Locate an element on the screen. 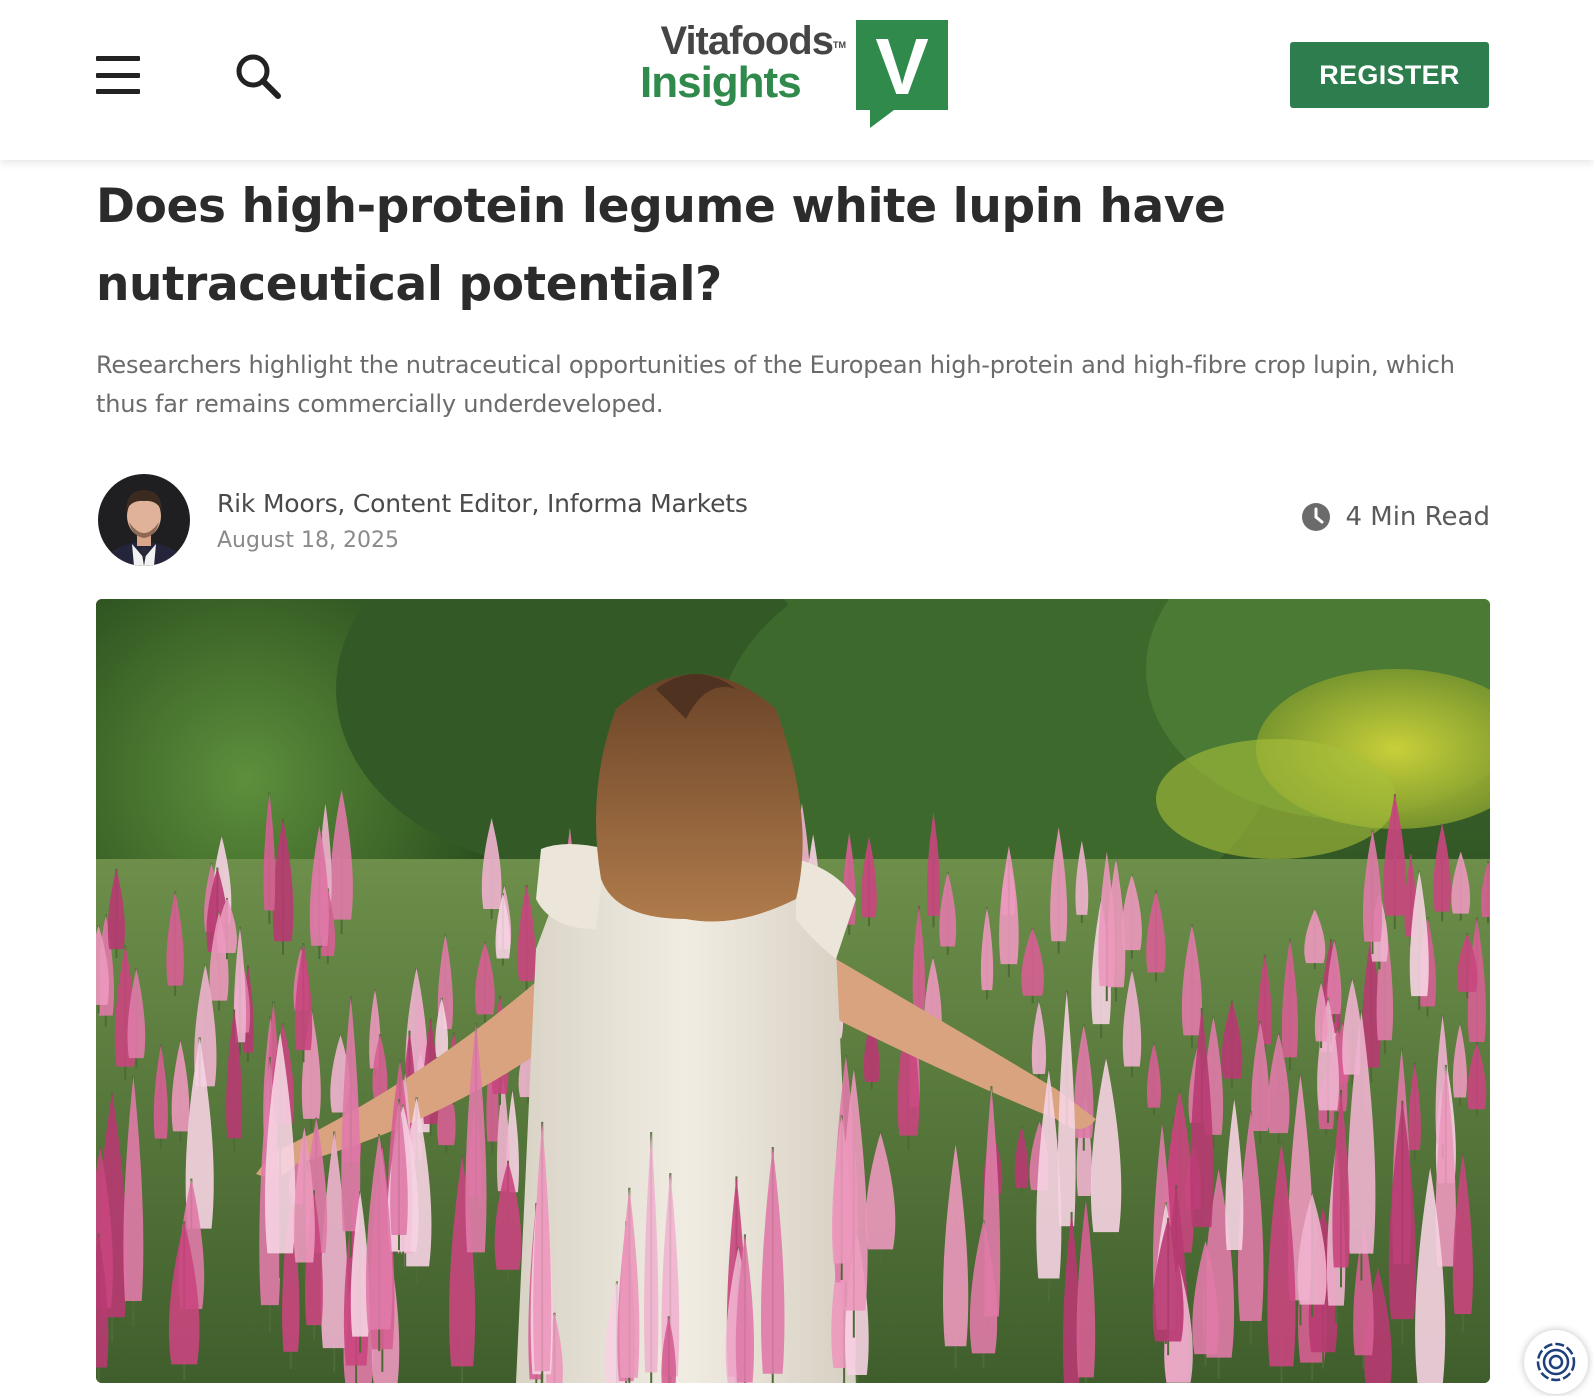  site-header: VitafoodsTM Insights V REGISTER is located at coordinates (797, 80).